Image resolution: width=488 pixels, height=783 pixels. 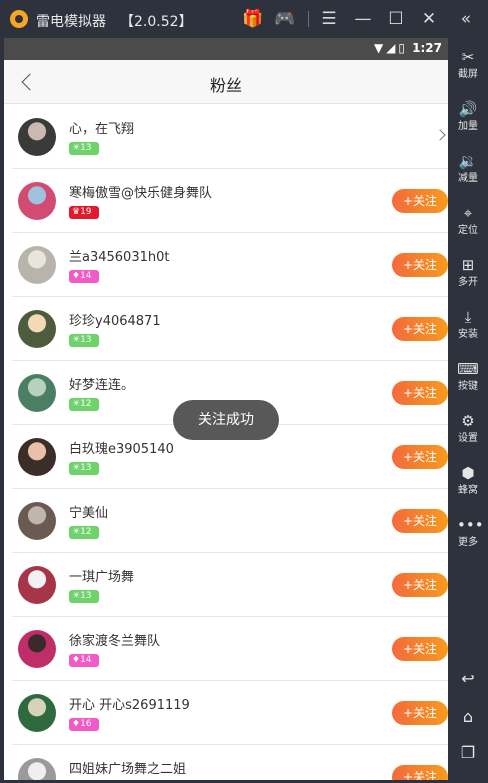 I want to click on sidebar-install-label: 安装, so click(x=468, y=334).